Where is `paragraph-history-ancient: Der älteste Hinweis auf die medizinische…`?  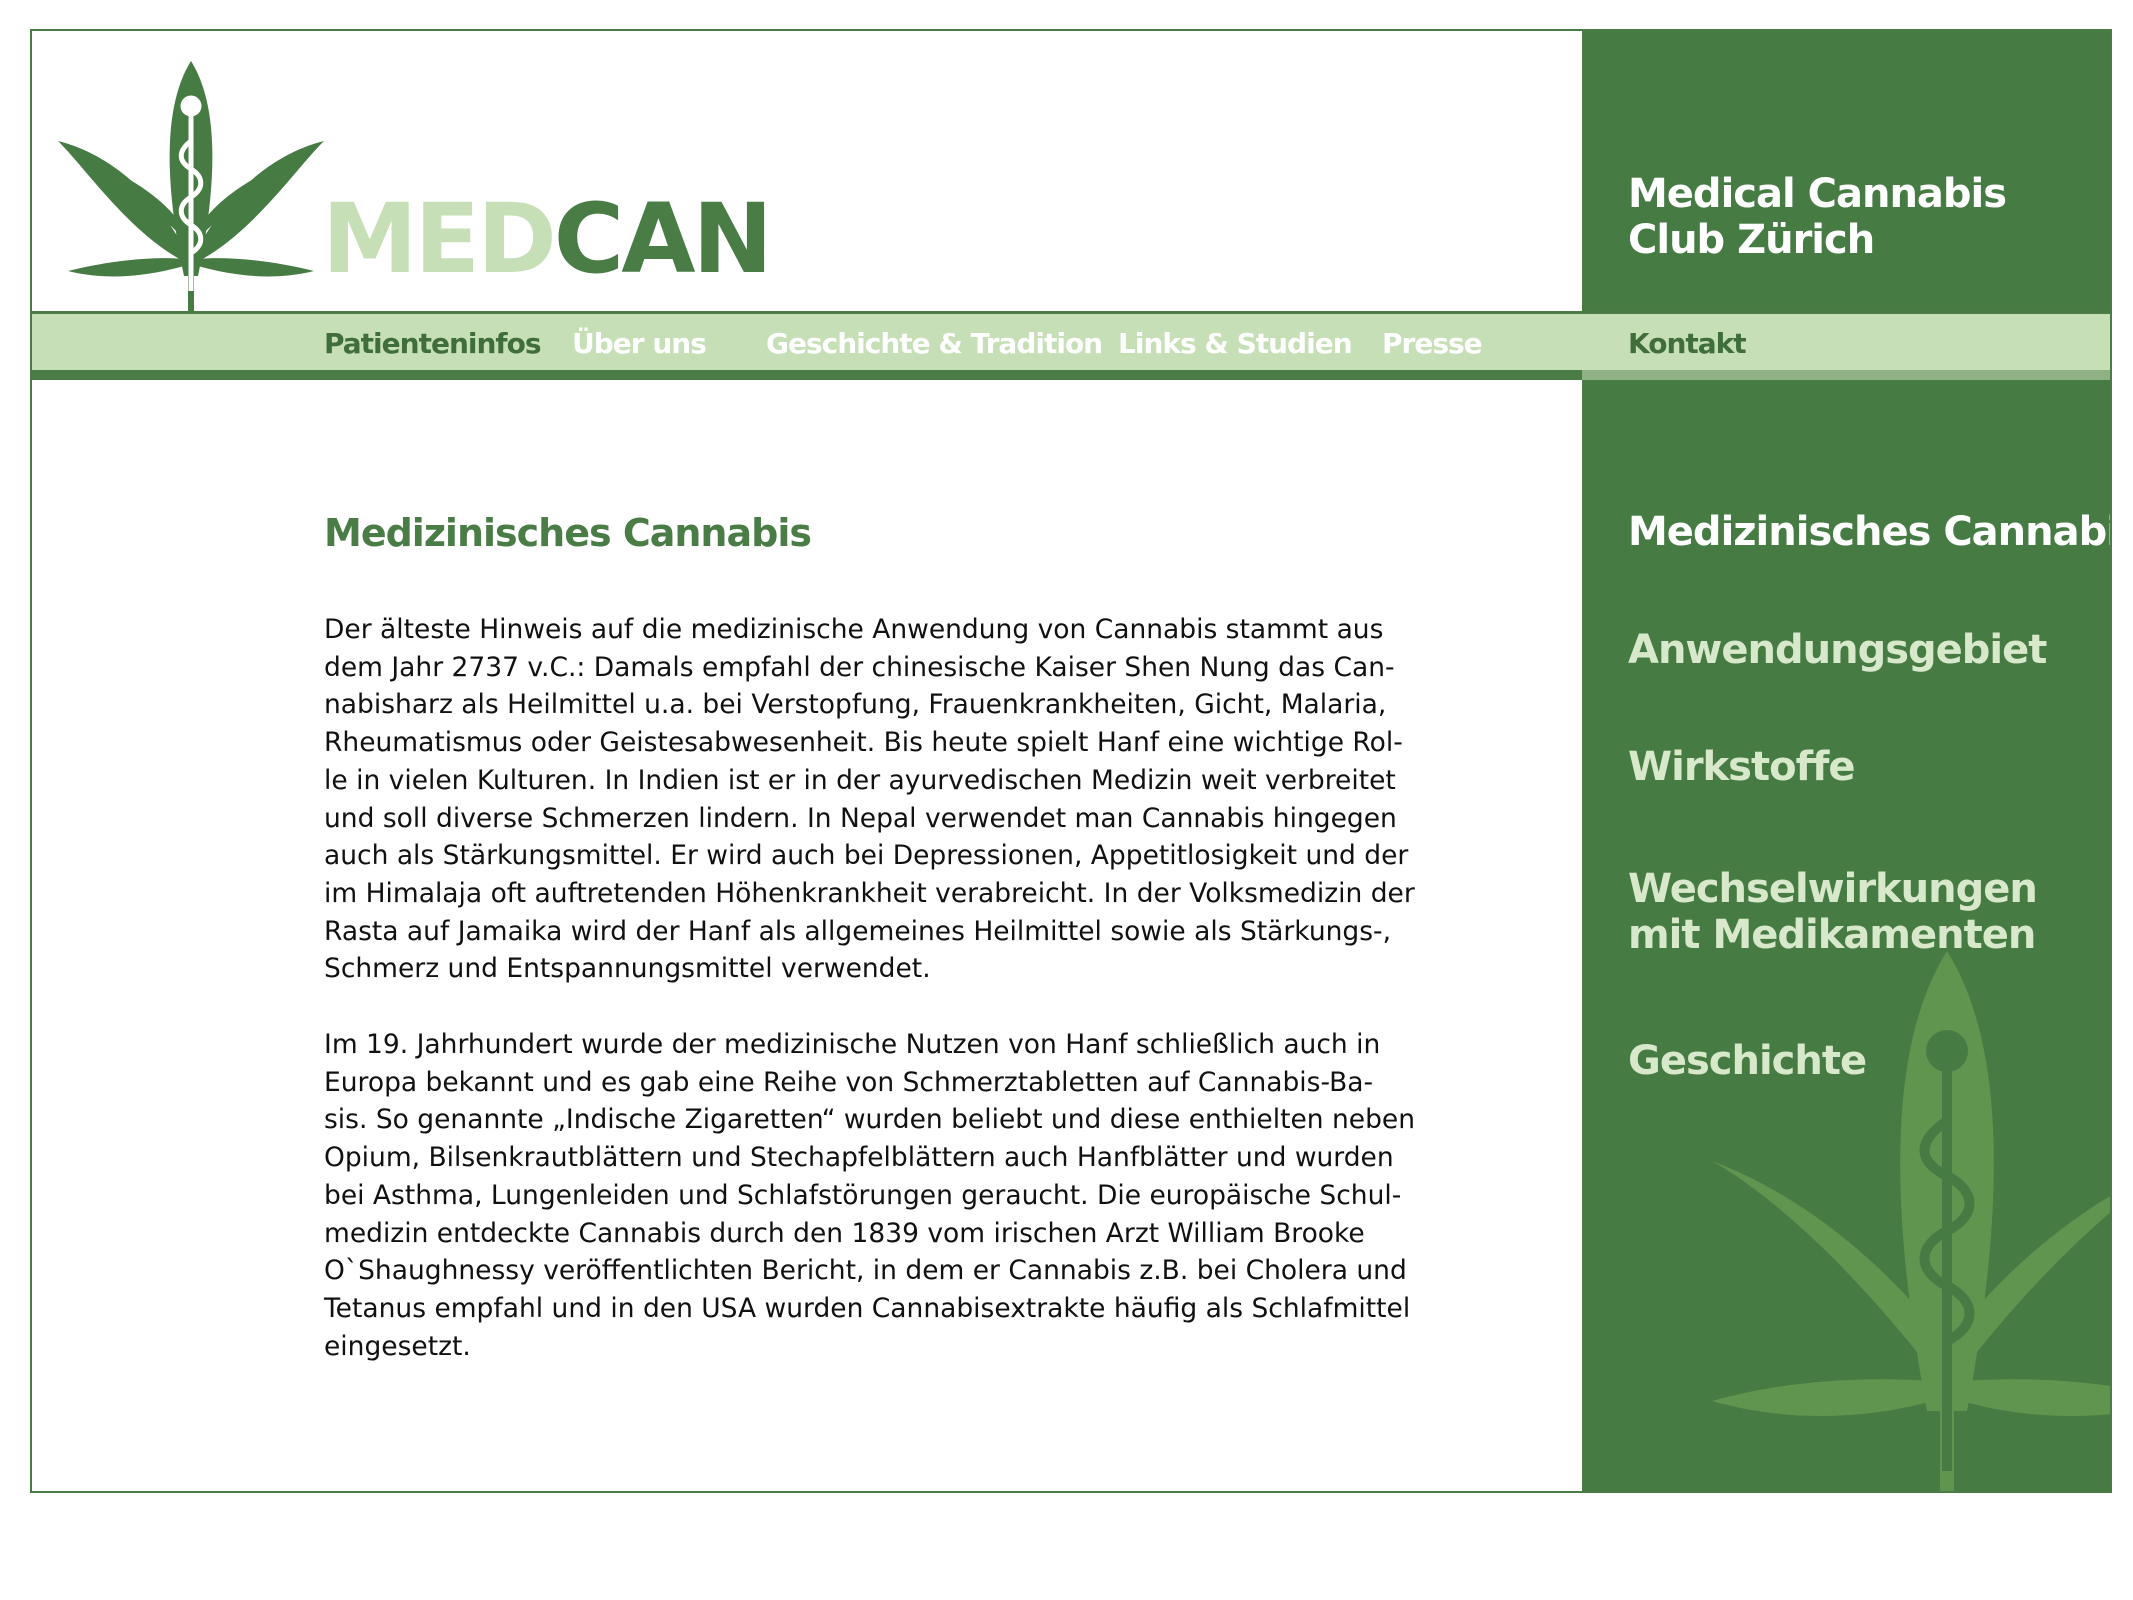
paragraph-history-ancient: Der älteste Hinweis auf die medizinische… is located at coordinates (924, 799).